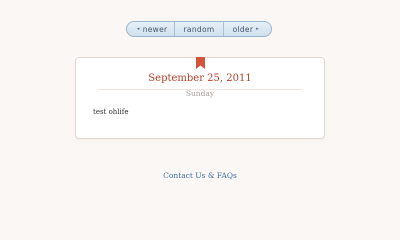 The width and height of the screenshot is (400, 240). I want to click on random-button: random, so click(198, 29).